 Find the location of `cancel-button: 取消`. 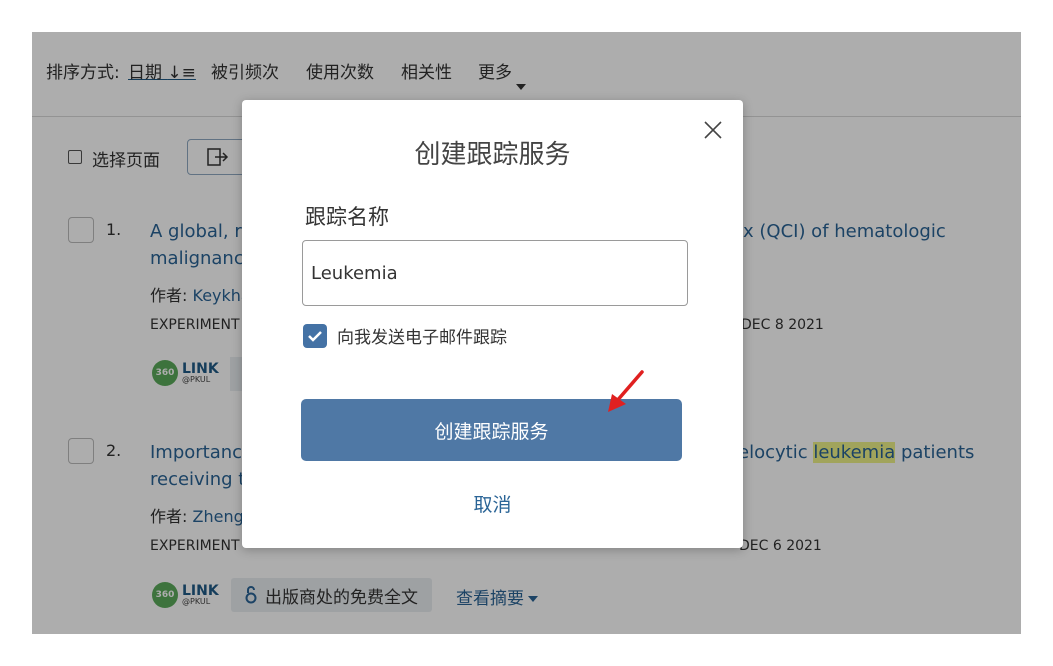

cancel-button: 取消 is located at coordinates (492, 503).